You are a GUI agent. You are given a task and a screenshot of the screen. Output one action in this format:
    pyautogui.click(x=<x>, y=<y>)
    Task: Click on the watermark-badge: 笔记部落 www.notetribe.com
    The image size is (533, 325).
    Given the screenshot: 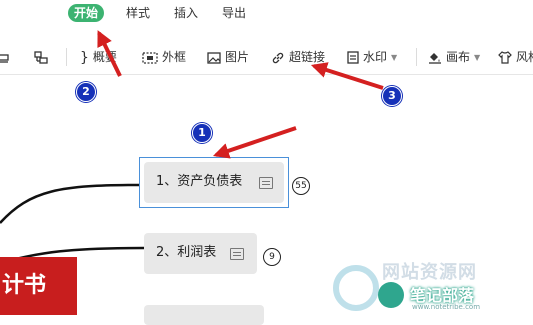 What is the action you would take?
    pyautogui.click(x=452, y=296)
    